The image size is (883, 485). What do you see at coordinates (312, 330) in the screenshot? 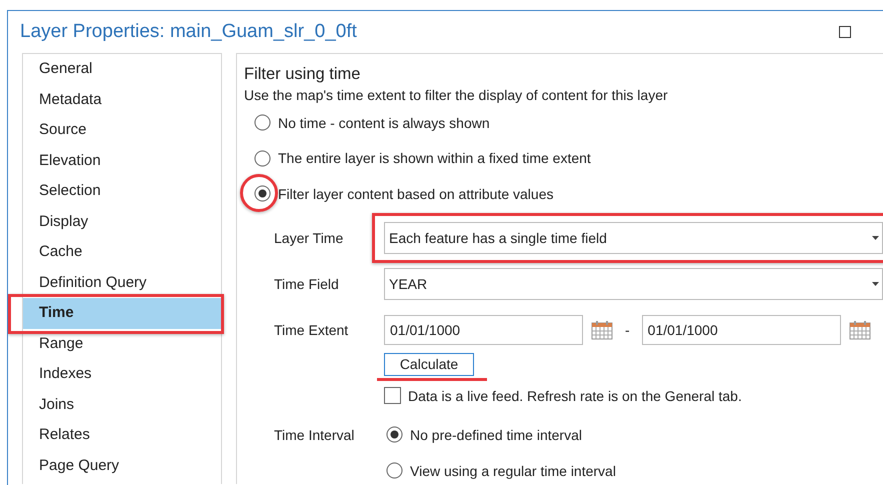
I see `field-label: Time Extent` at bounding box center [312, 330].